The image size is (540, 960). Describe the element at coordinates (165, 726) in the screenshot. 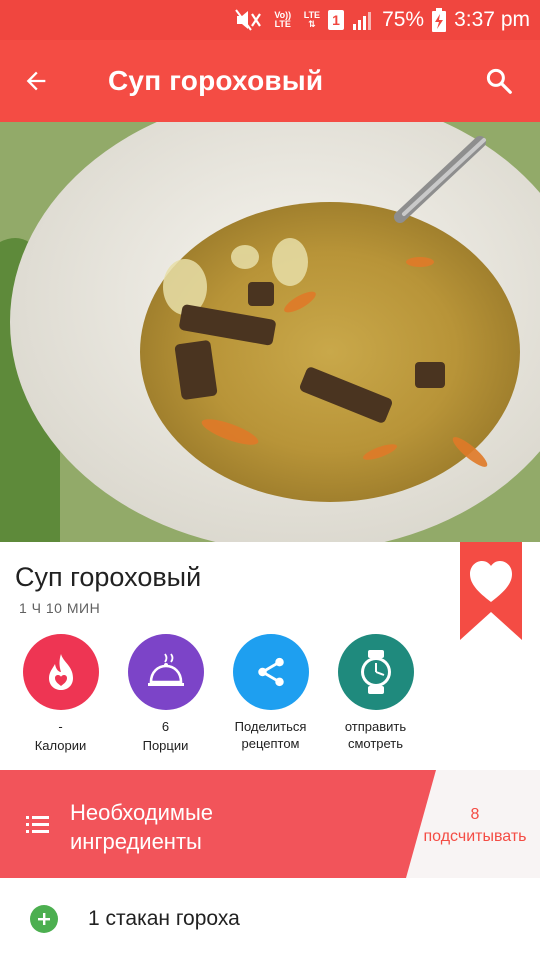

I see `portions-value: 6` at that location.